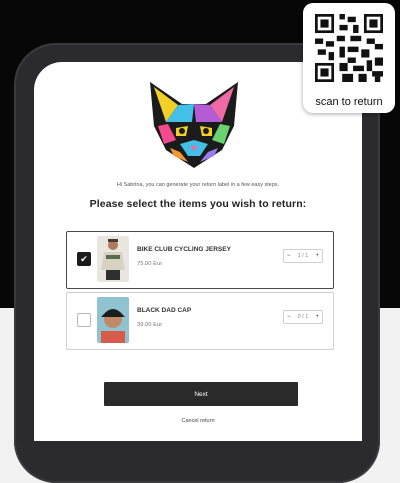 The width and height of the screenshot is (400, 483). What do you see at coordinates (194, 125) in the screenshot?
I see `cat-logo-icon` at bounding box center [194, 125].